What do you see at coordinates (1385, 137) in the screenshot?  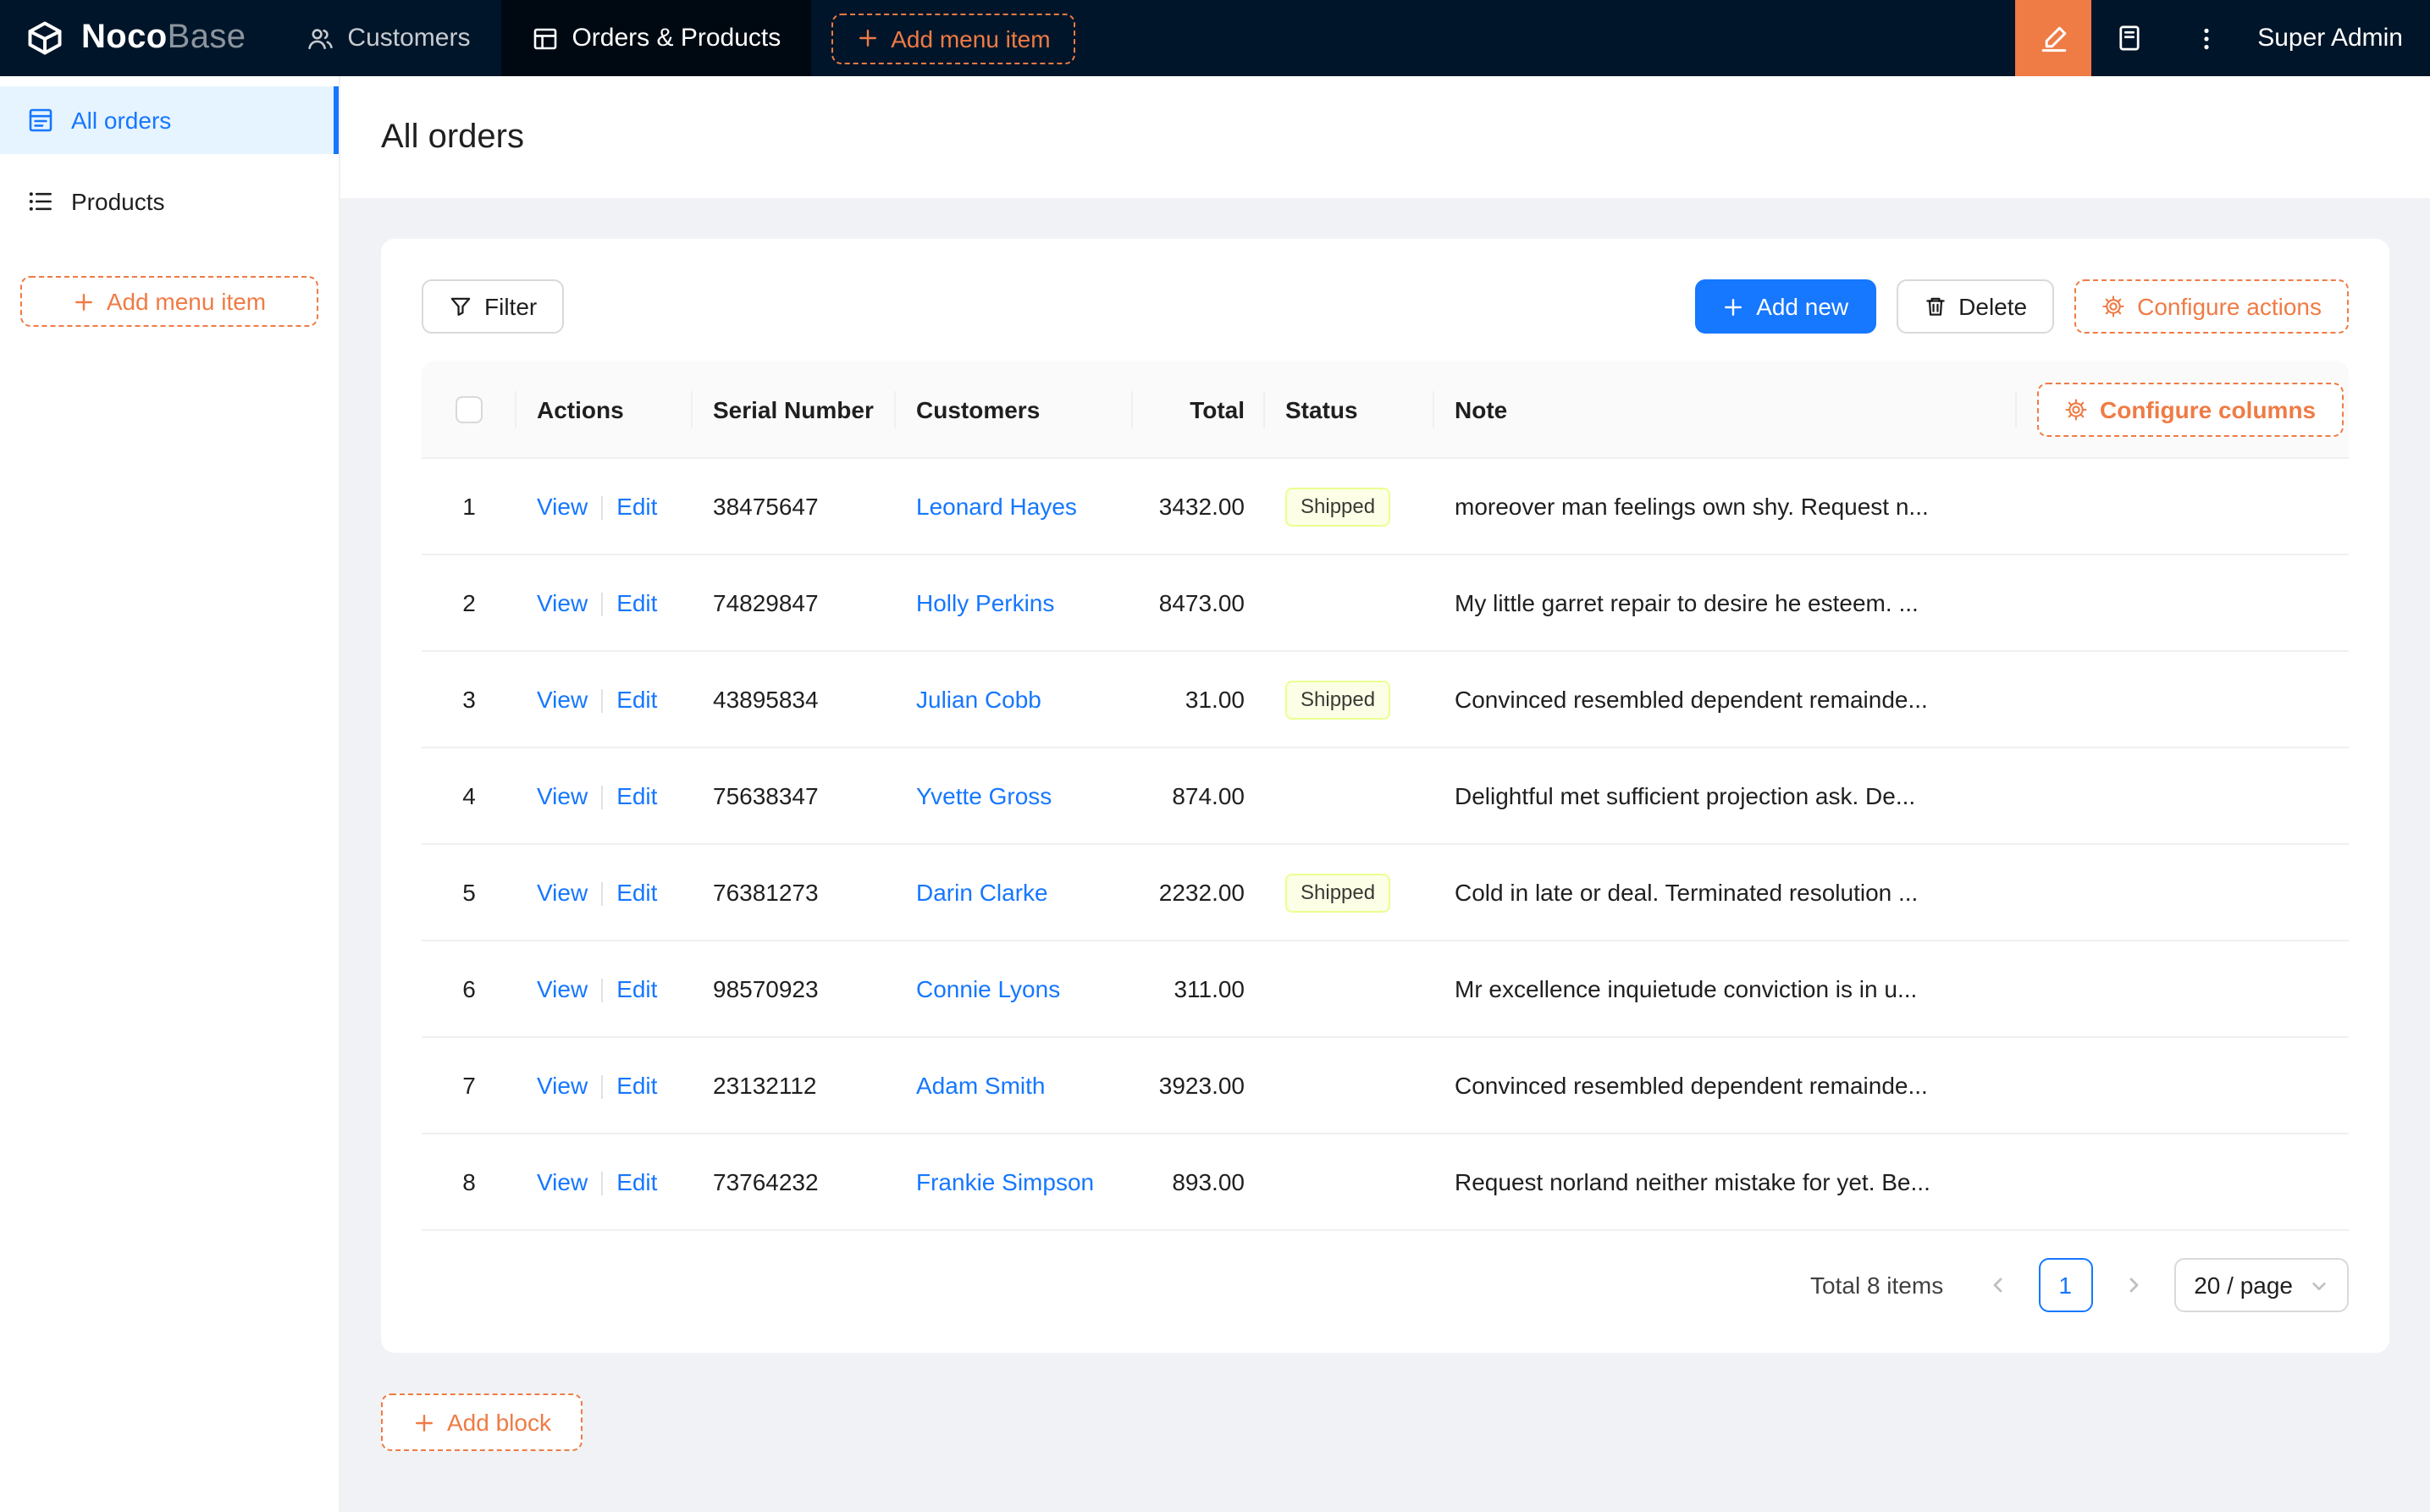 I see `page-header: All orders` at bounding box center [1385, 137].